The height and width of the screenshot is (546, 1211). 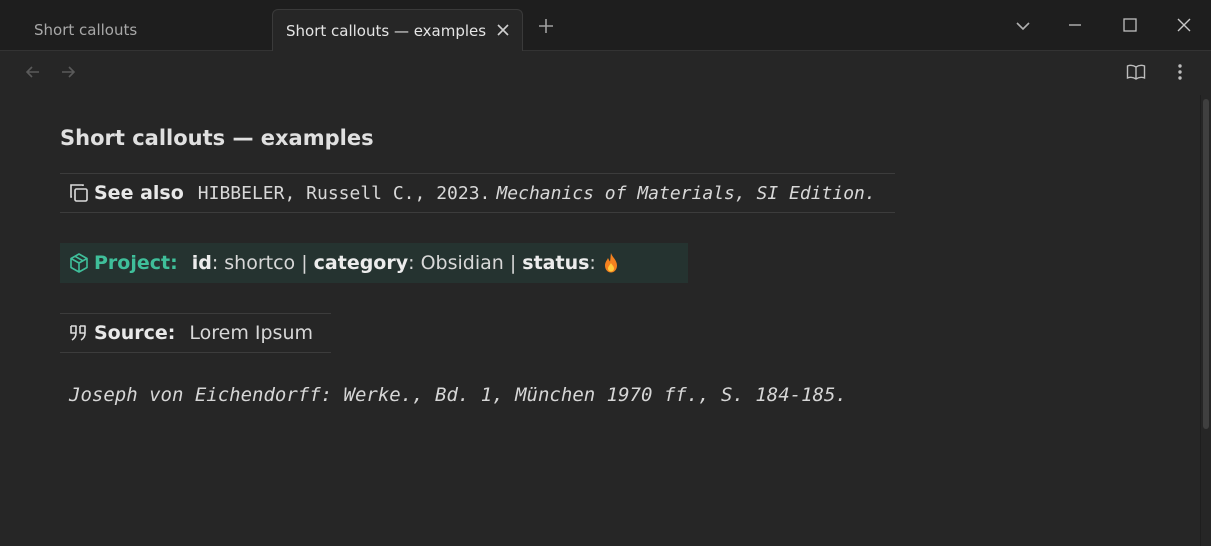 What do you see at coordinates (556, 263) in the screenshot?
I see `field-key-status: status` at bounding box center [556, 263].